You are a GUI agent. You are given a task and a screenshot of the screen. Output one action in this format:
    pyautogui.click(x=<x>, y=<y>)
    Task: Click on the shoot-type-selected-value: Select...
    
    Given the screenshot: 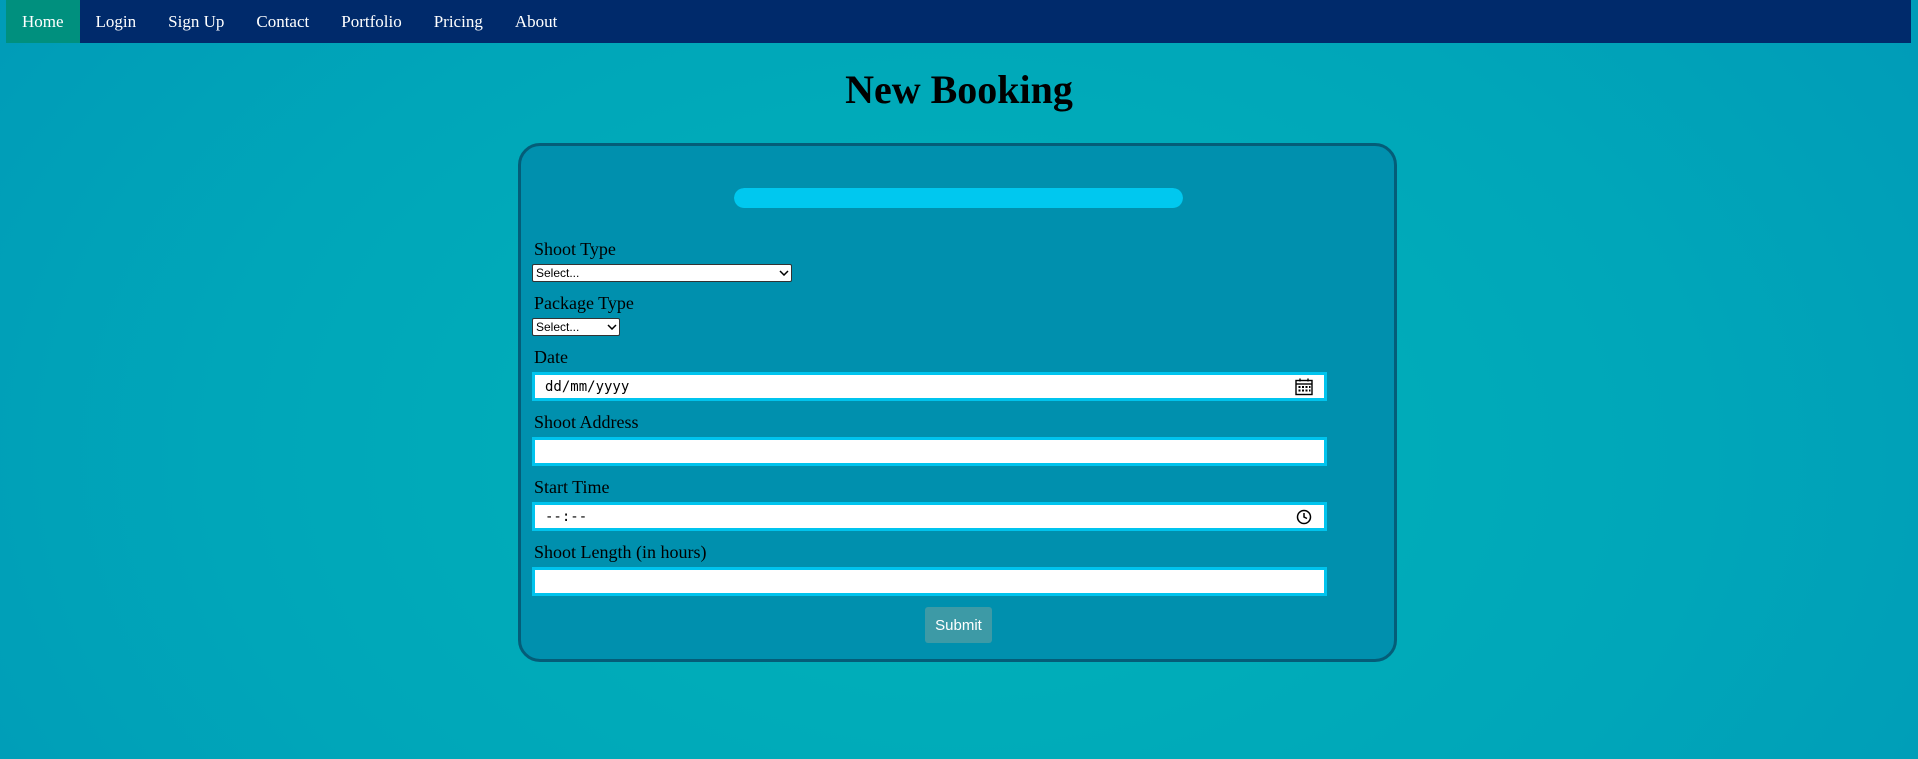 What is the action you would take?
    pyautogui.click(x=558, y=273)
    